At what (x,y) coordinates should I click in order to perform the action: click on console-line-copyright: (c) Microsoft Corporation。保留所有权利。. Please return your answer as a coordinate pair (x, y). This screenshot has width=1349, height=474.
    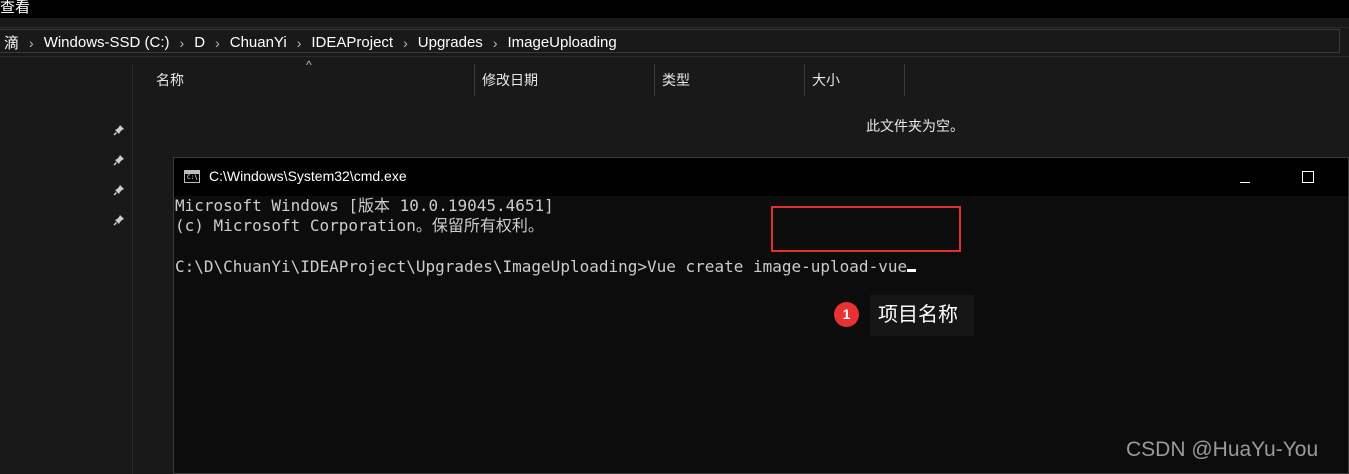
    Looking at the image, I should click on (359, 225).